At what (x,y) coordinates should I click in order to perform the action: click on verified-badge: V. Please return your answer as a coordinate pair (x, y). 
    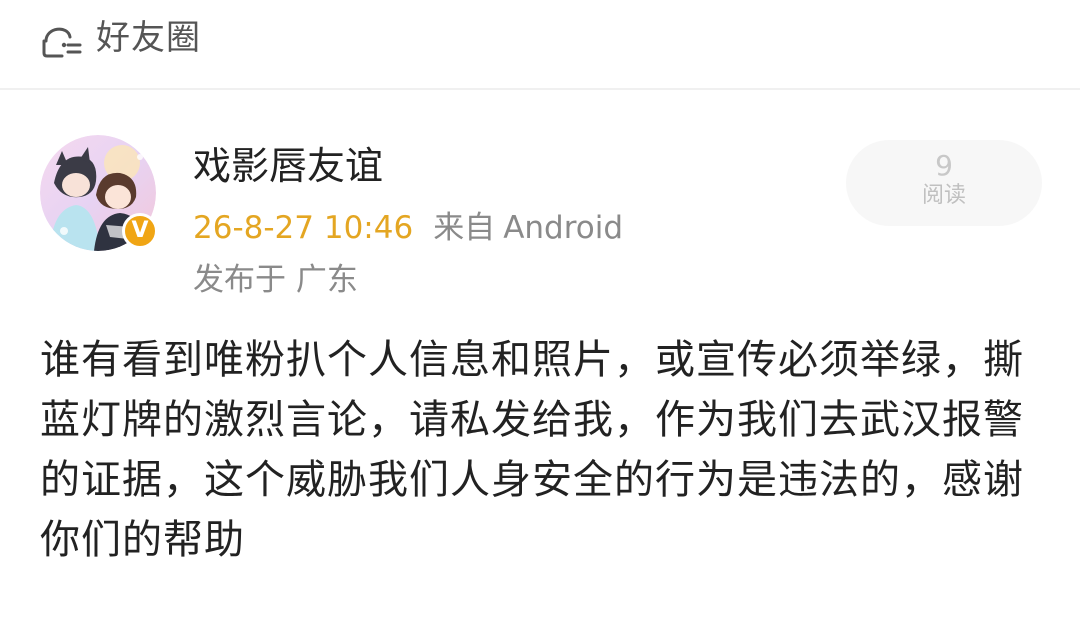
    Looking at the image, I should click on (140, 231).